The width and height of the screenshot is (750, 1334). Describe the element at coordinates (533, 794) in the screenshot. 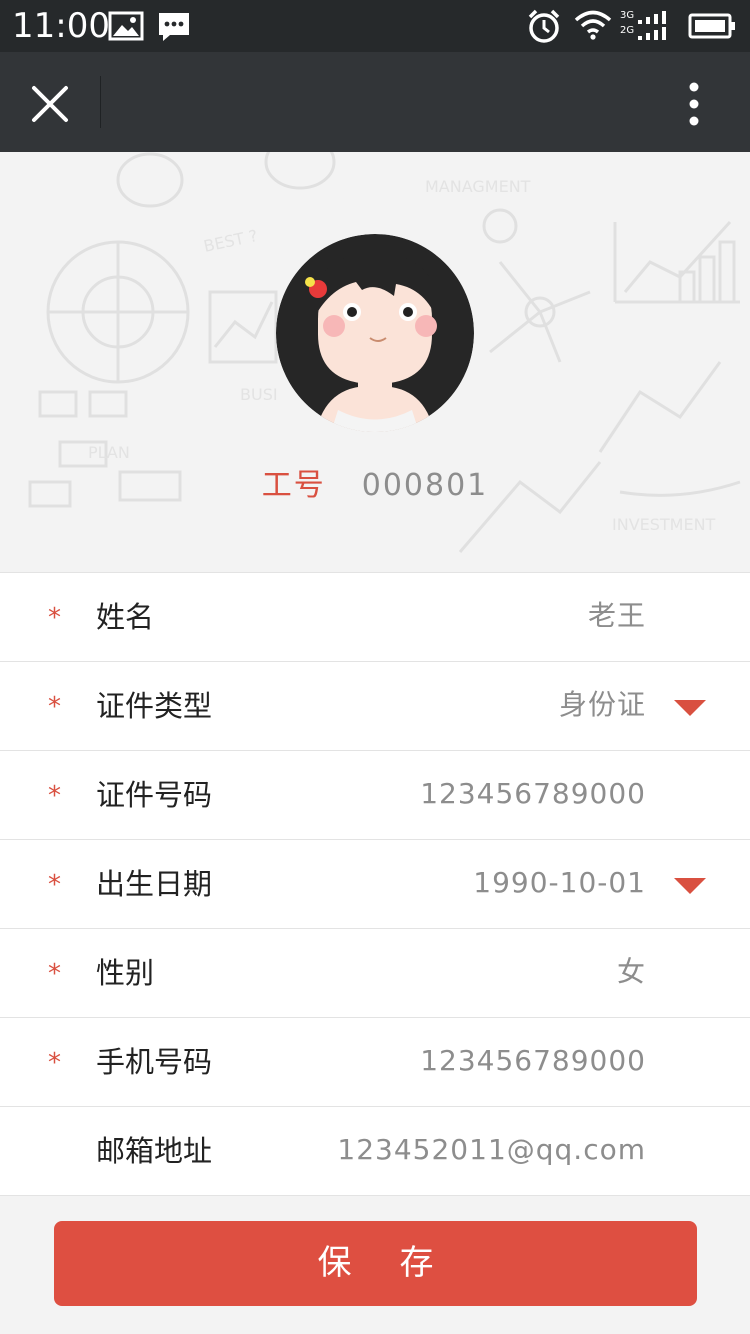

I see `id-number-value: 123456789000` at that location.